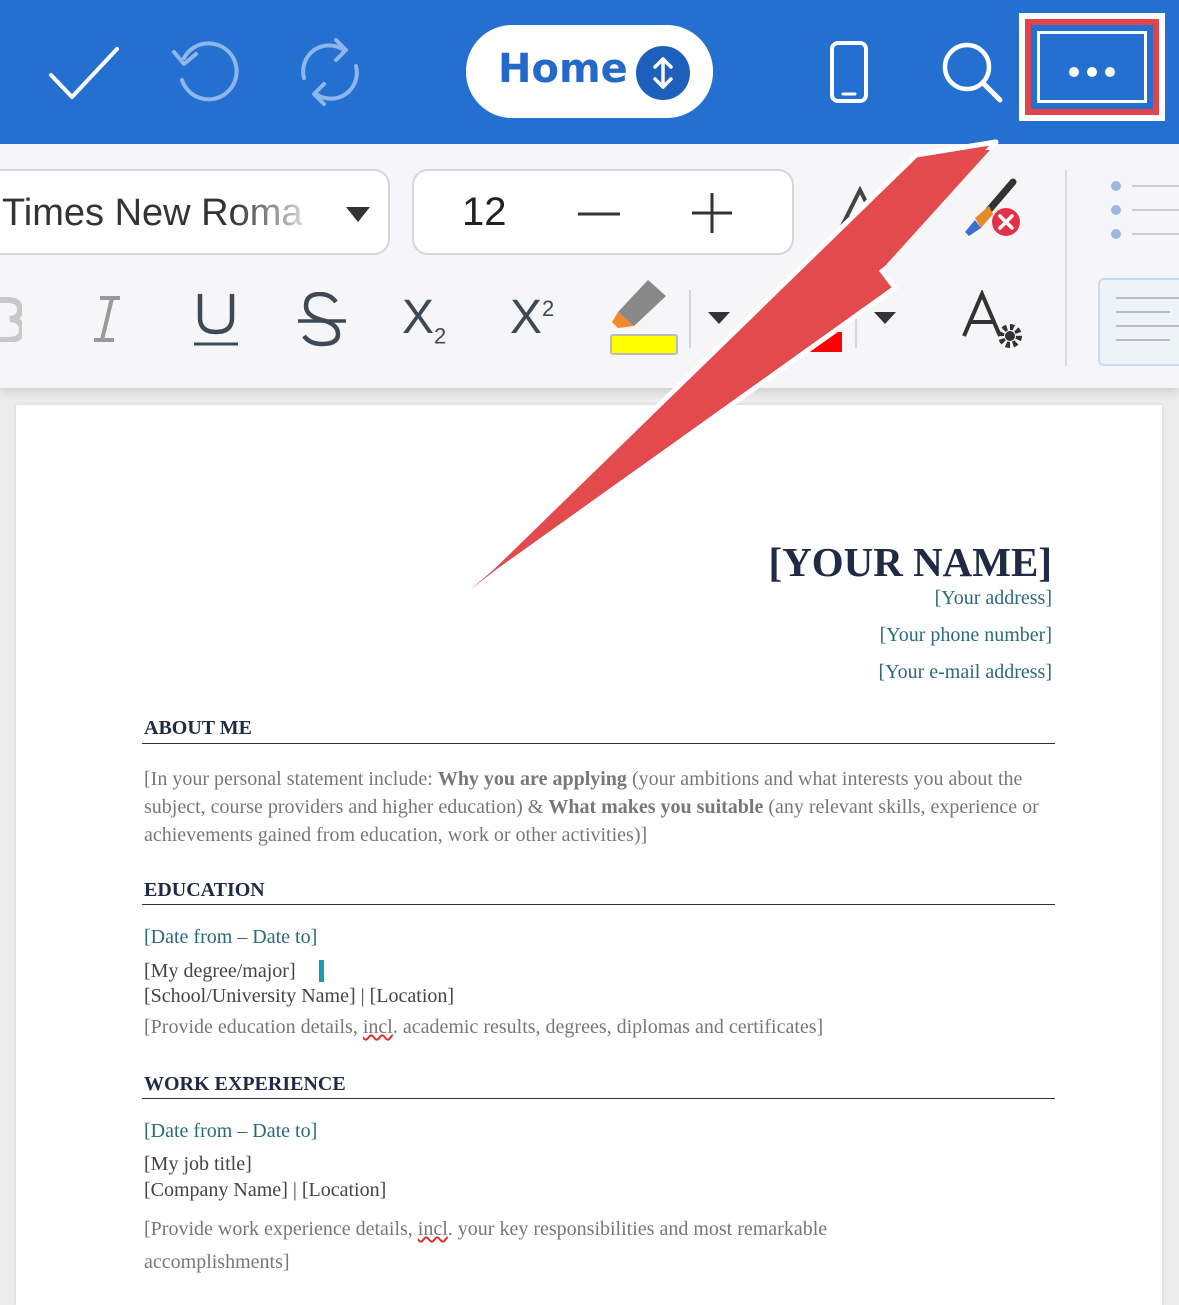  Describe the element at coordinates (599, 214) in the screenshot. I see `decrease-font-size-icon` at that location.